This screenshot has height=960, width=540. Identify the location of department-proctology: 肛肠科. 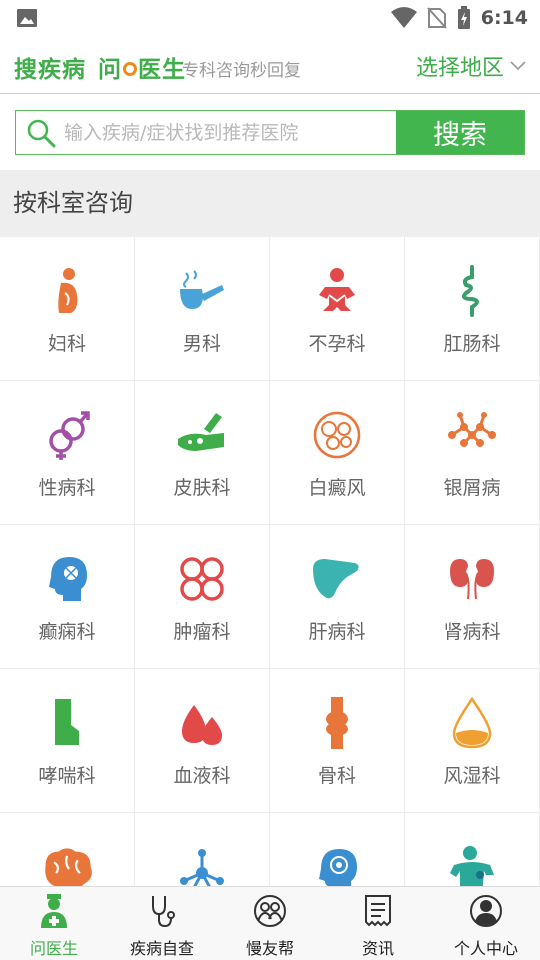
(472, 309).